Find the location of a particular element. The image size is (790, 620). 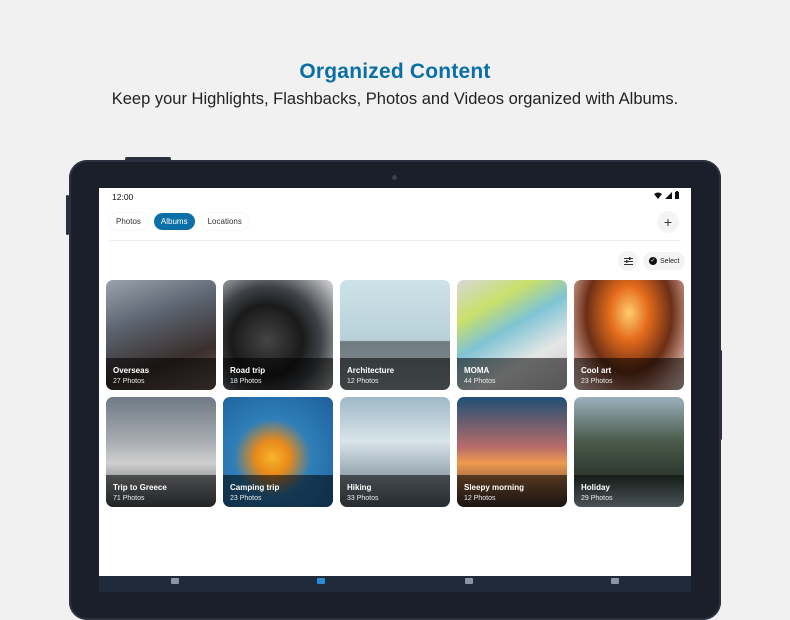

album-count: 44 Photos is located at coordinates (480, 381).